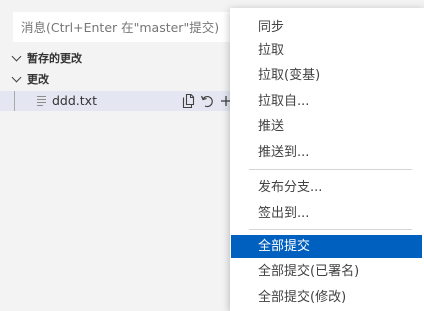 The width and height of the screenshot is (424, 311). I want to click on indent-guide, so click(14, 101).